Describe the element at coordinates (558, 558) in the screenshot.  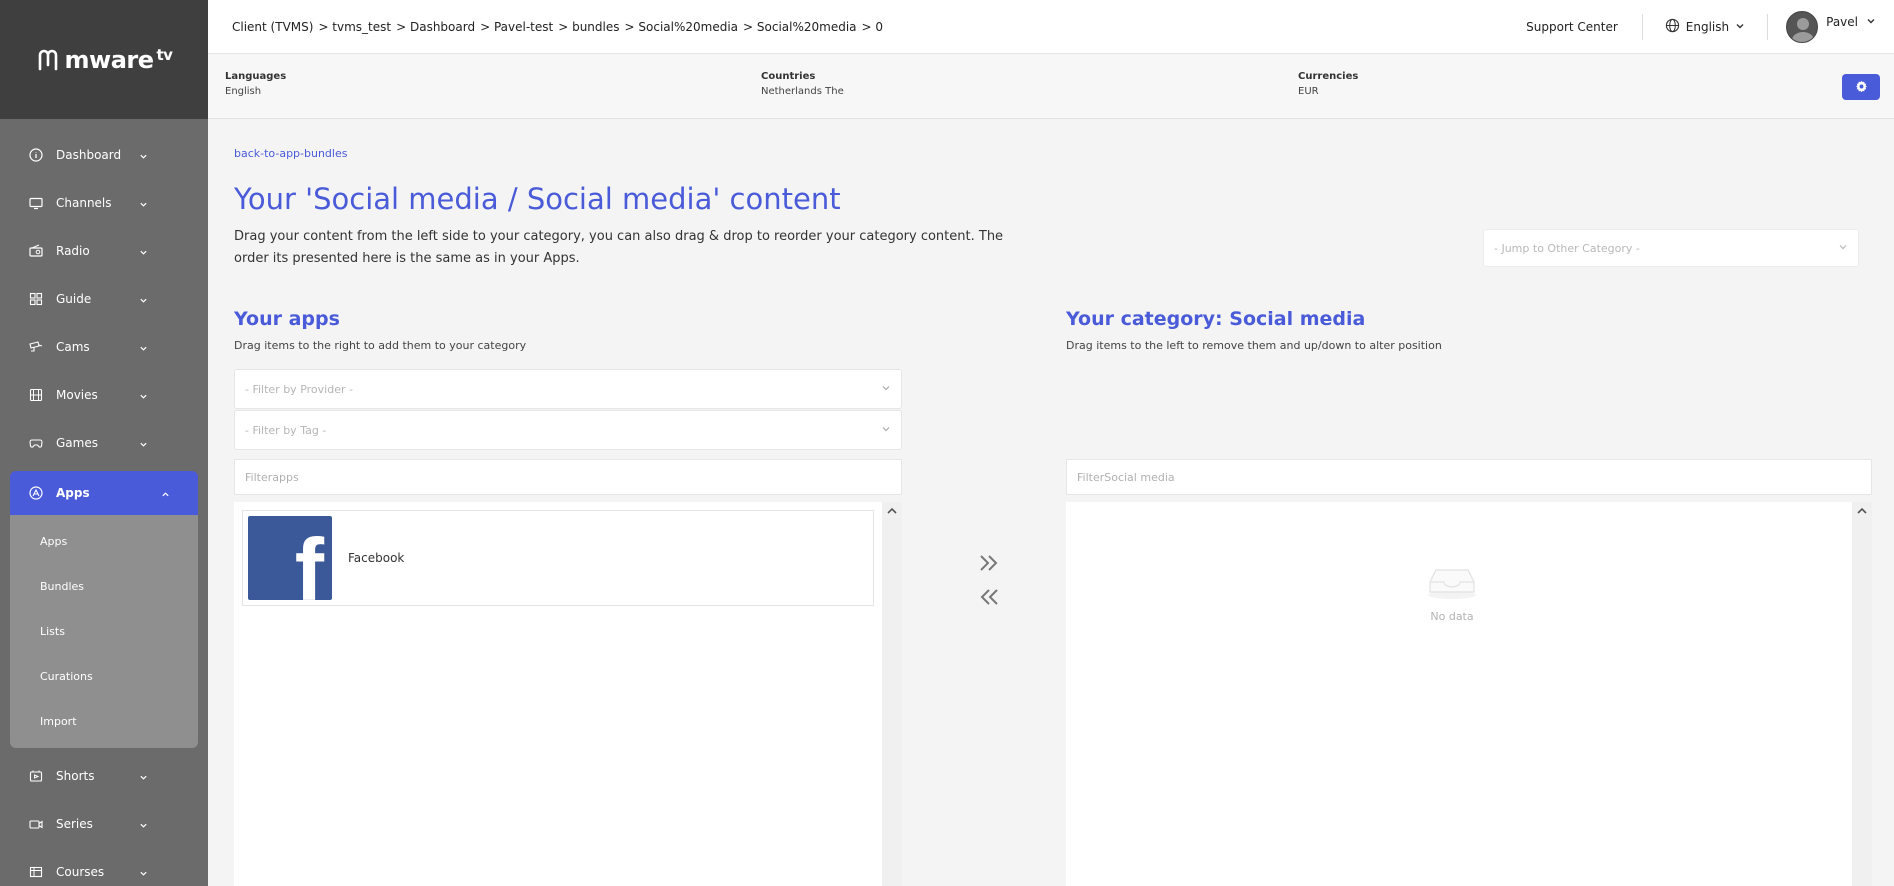
I see `list-item: f Facebook` at that location.